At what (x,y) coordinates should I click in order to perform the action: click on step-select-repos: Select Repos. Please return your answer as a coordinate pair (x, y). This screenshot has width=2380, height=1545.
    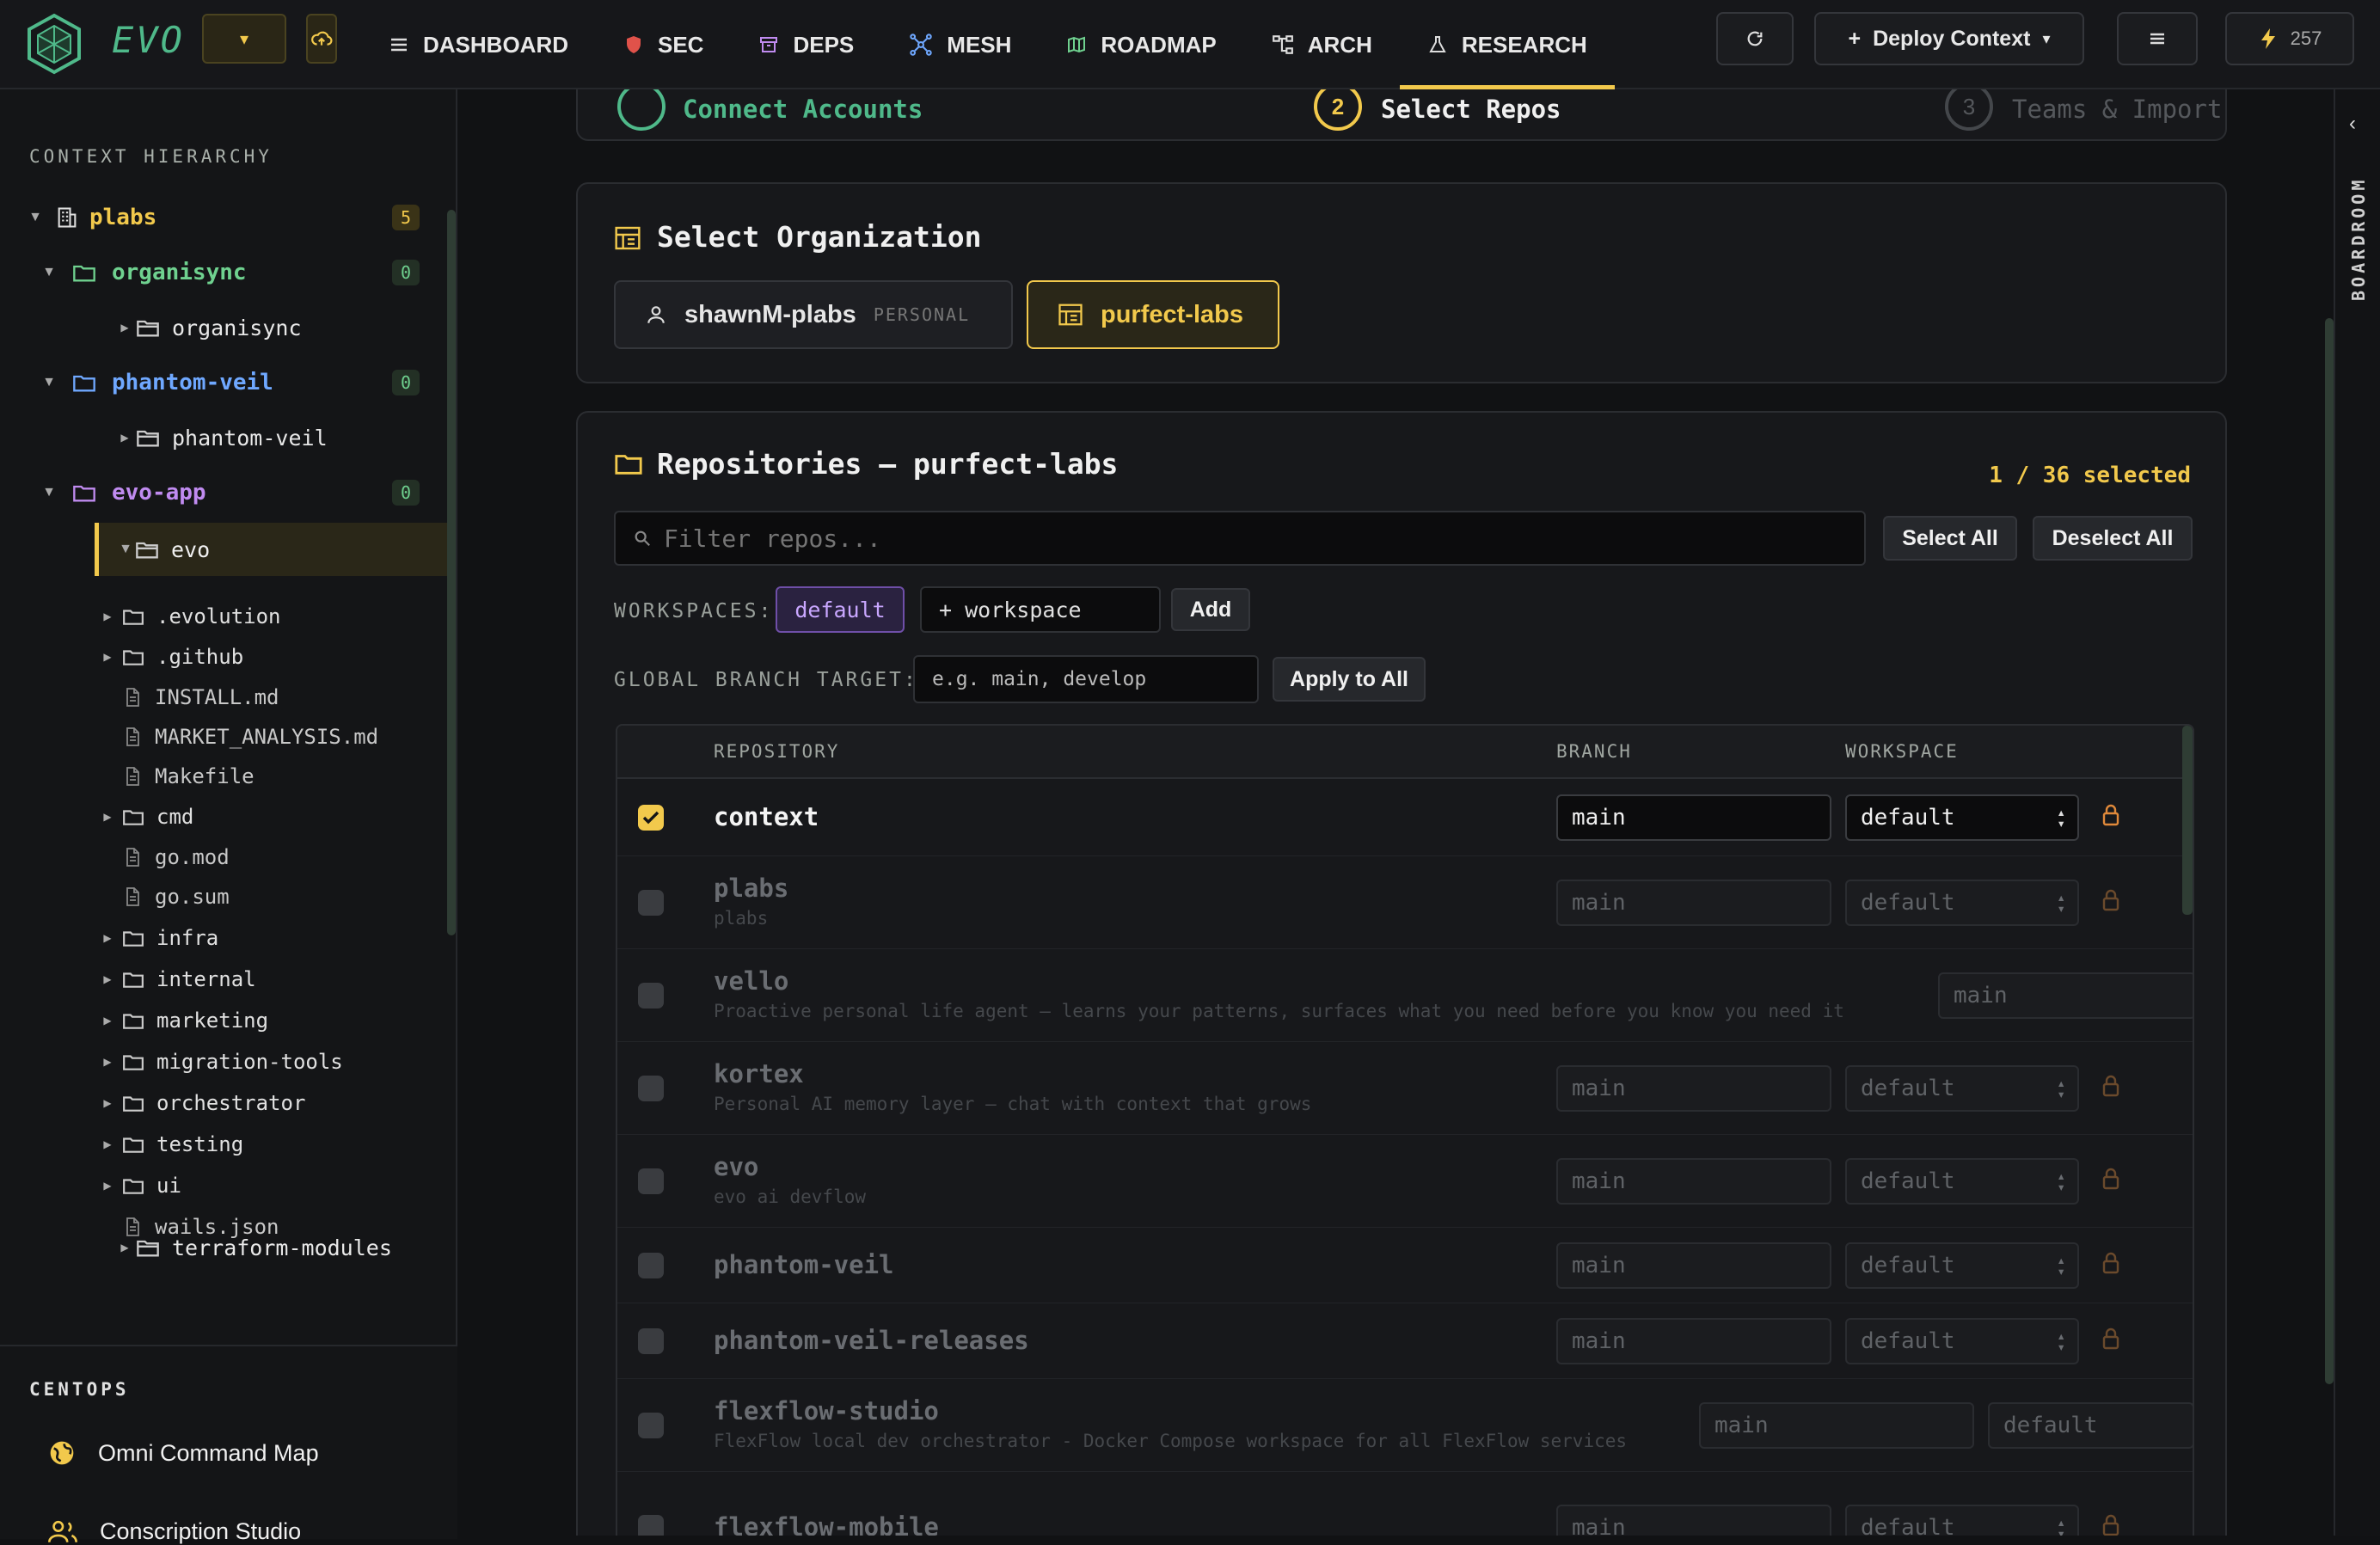
    Looking at the image, I should click on (1471, 109).